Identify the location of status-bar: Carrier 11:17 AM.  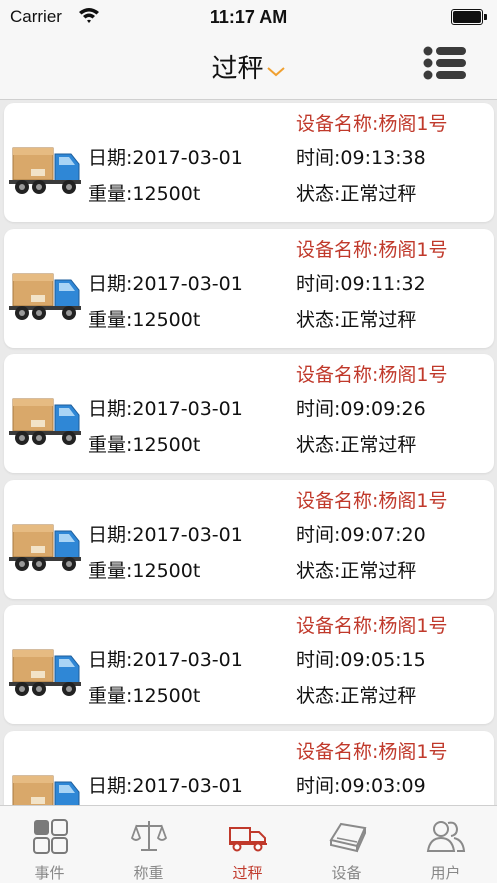
(248, 17).